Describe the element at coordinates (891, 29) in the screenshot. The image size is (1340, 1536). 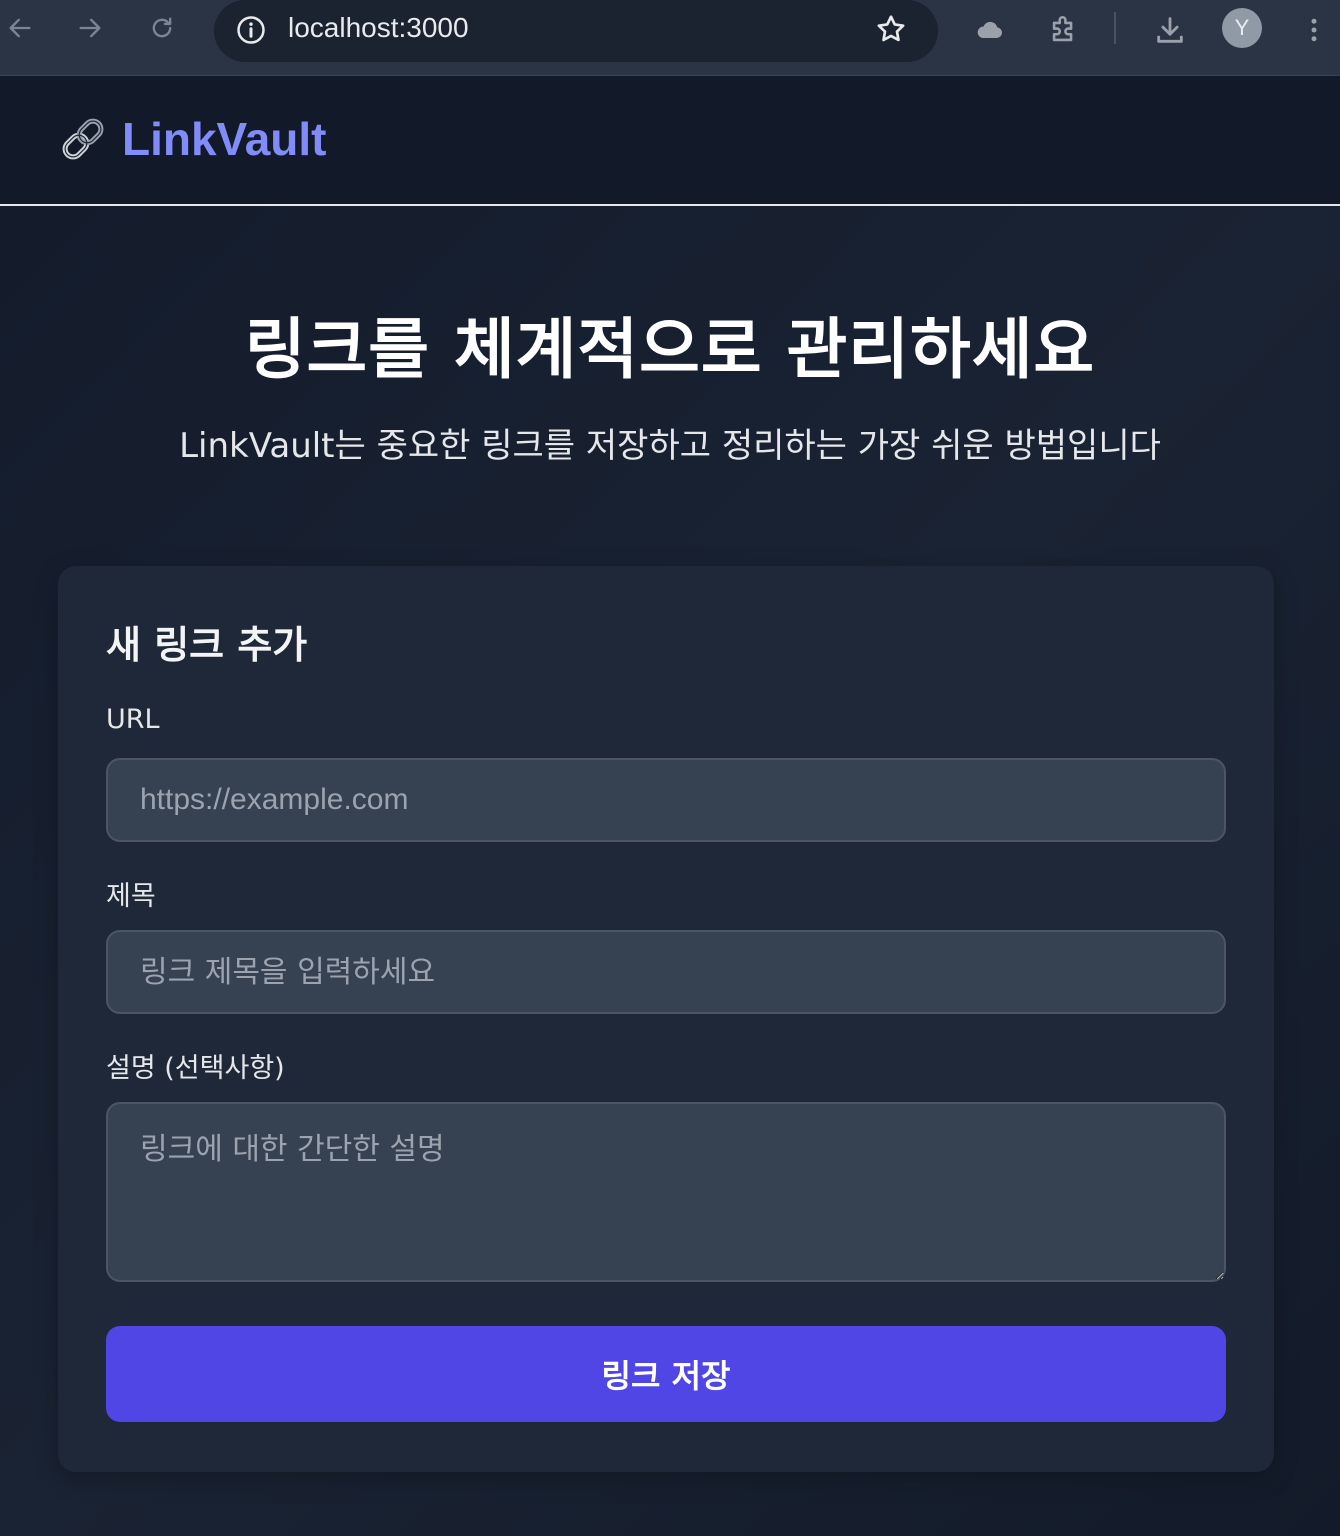
I see `star-icon` at that location.